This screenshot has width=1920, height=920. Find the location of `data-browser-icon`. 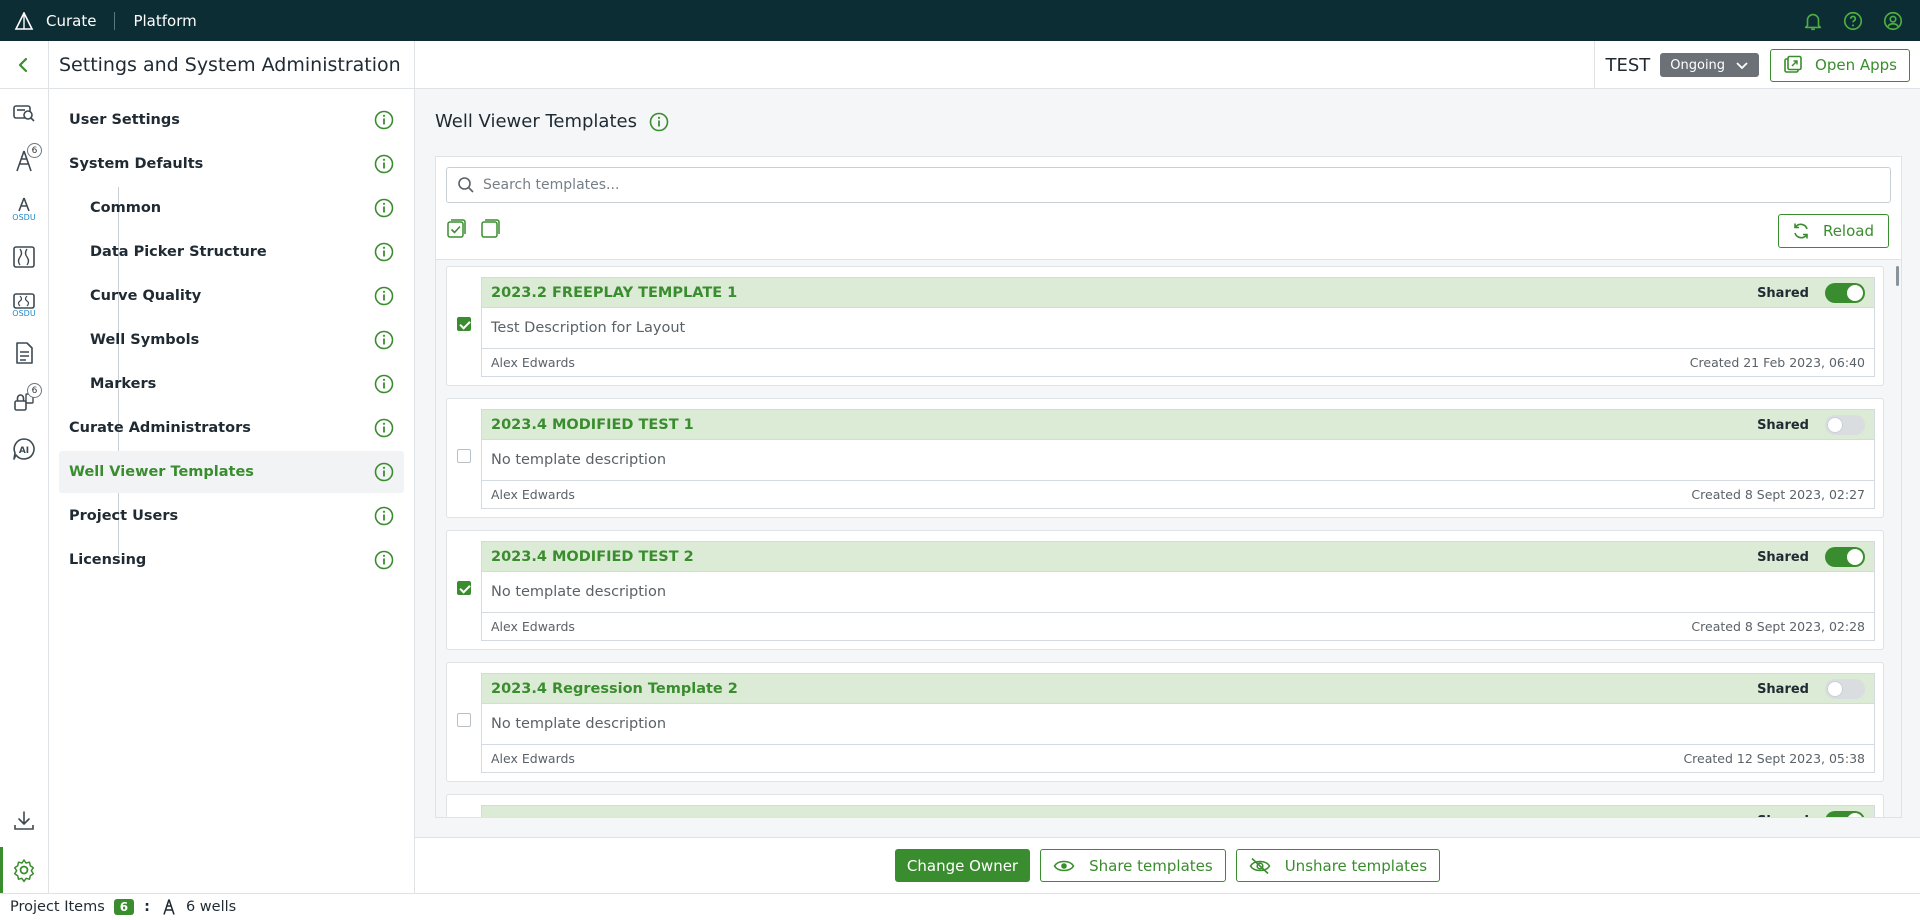

data-browser-icon is located at coordinates (24, 113).